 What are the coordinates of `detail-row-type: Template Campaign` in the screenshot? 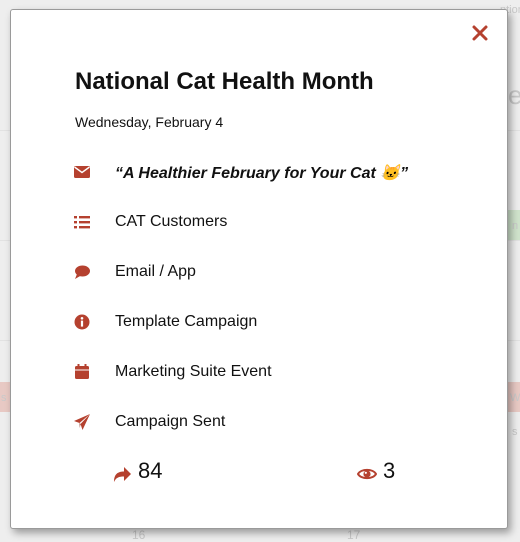 It's located at (273, 323).